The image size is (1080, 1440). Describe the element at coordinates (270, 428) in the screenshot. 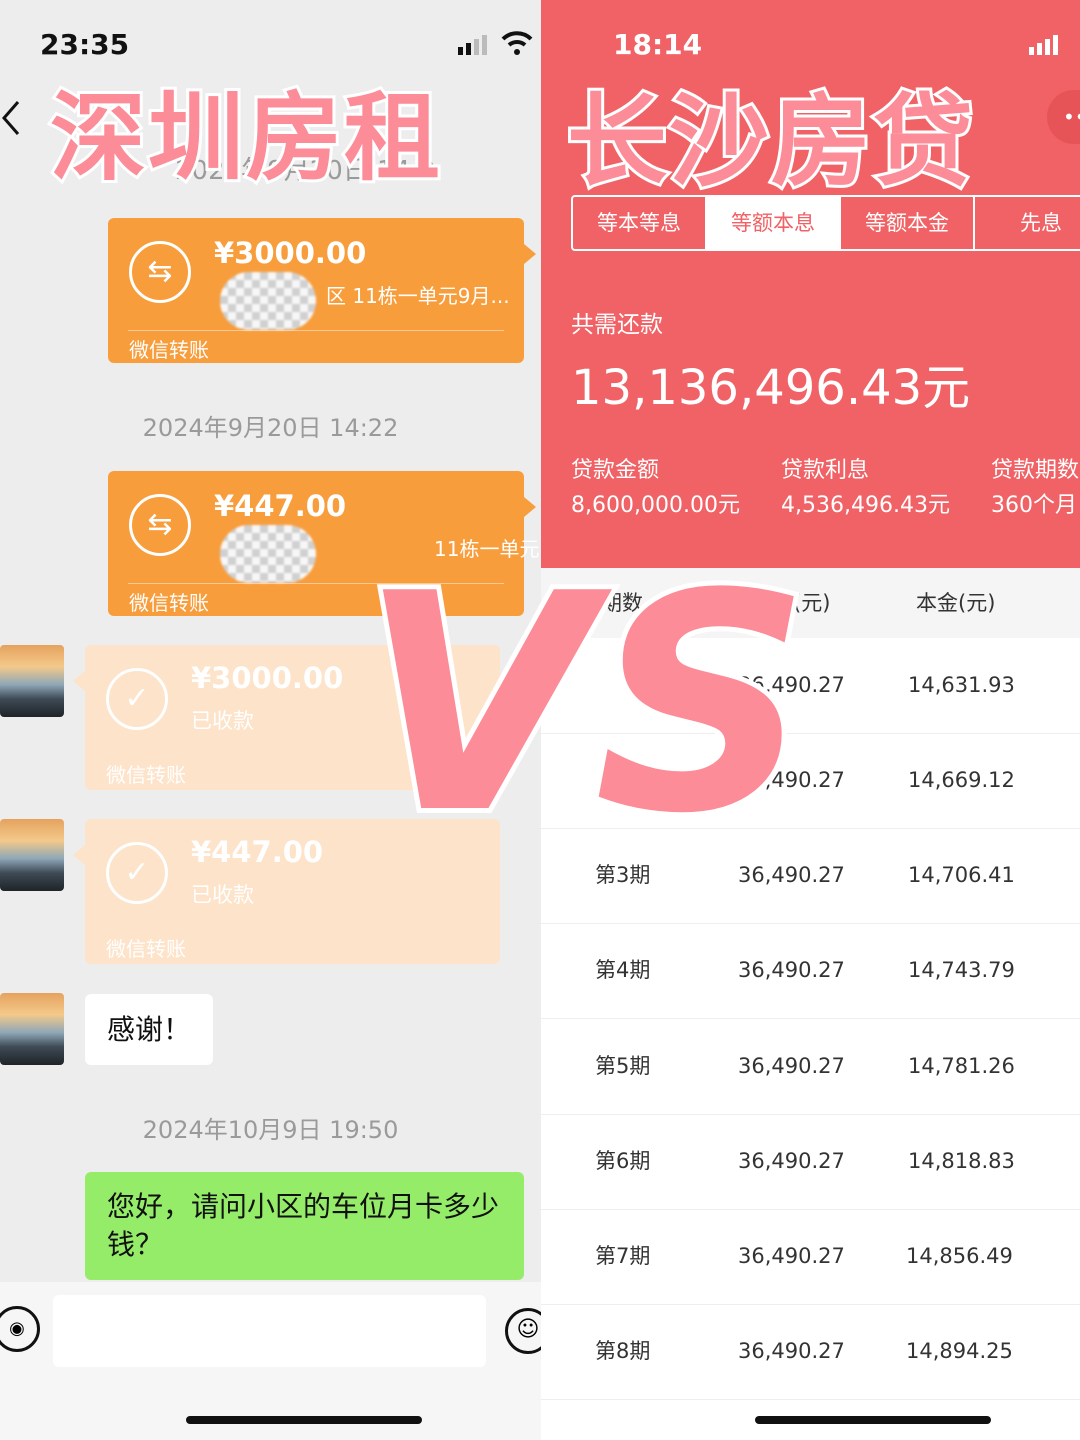

I see `chat-timestamp: 2024年9月20日 14:22` at that location.